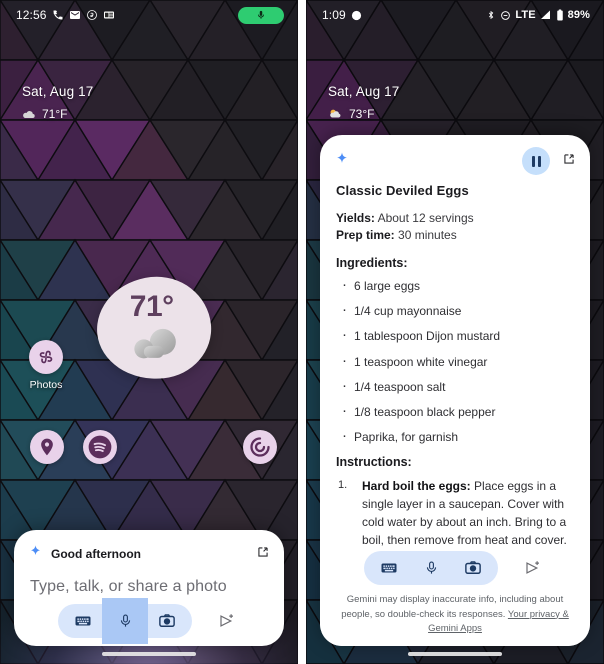 The height and width of the screenshot is (664, 604). I want to click on network-type: LTE, so click(525, 15).